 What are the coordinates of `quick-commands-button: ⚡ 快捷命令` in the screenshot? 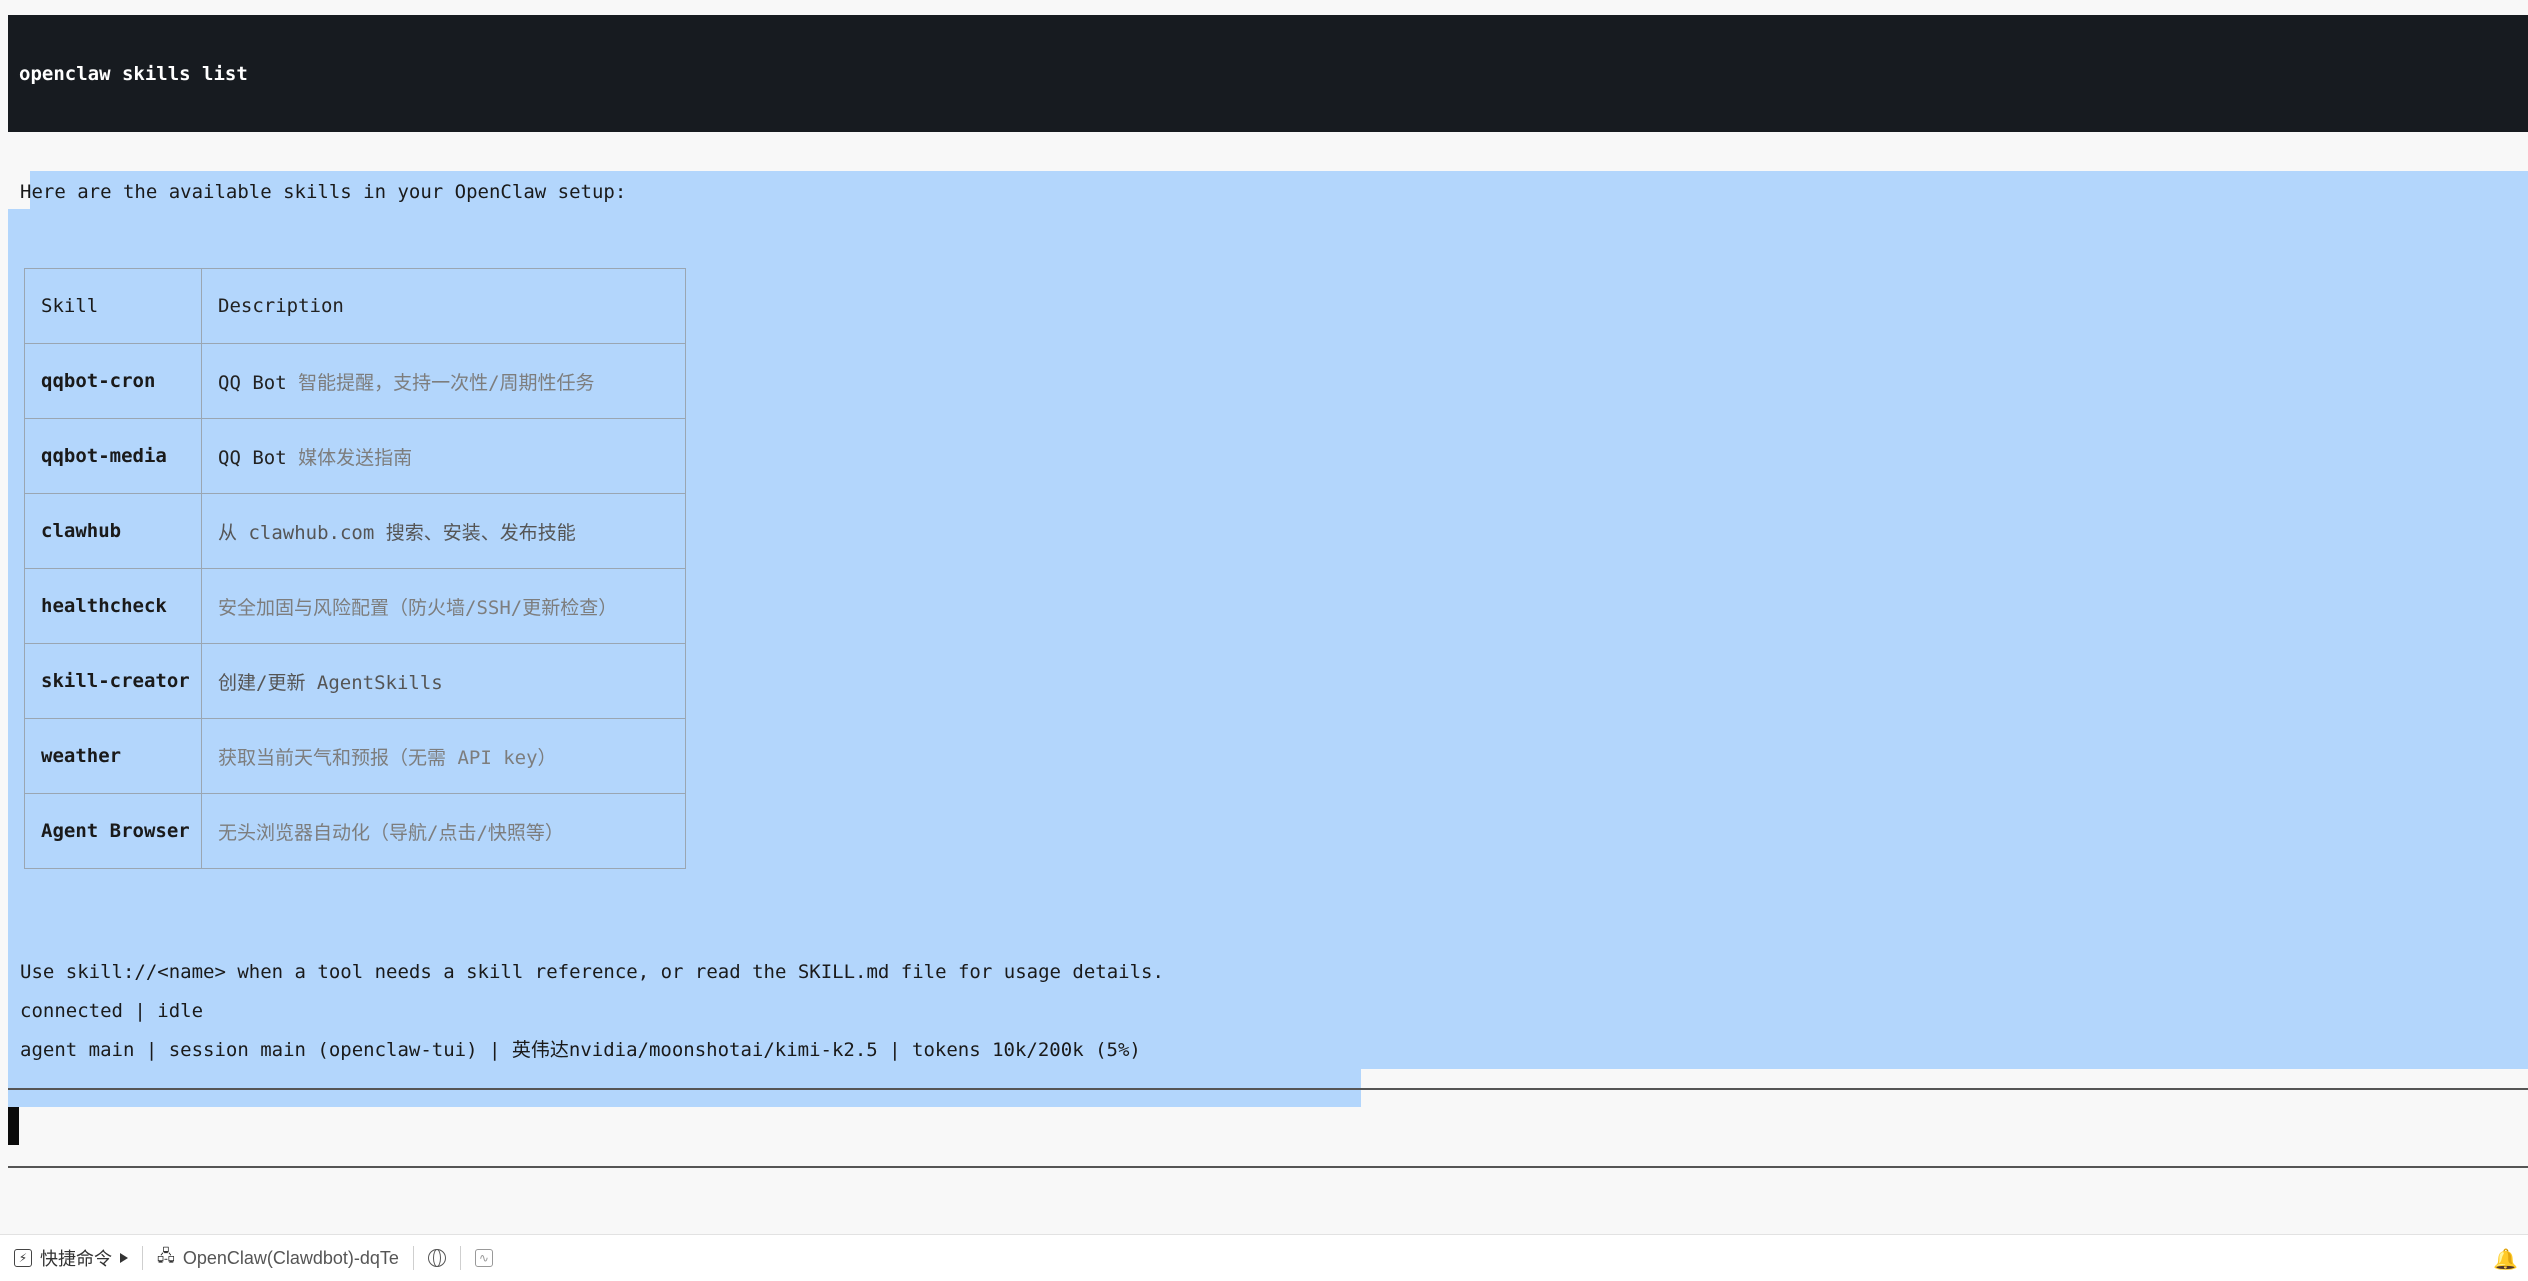 It's located at (71, 1258).